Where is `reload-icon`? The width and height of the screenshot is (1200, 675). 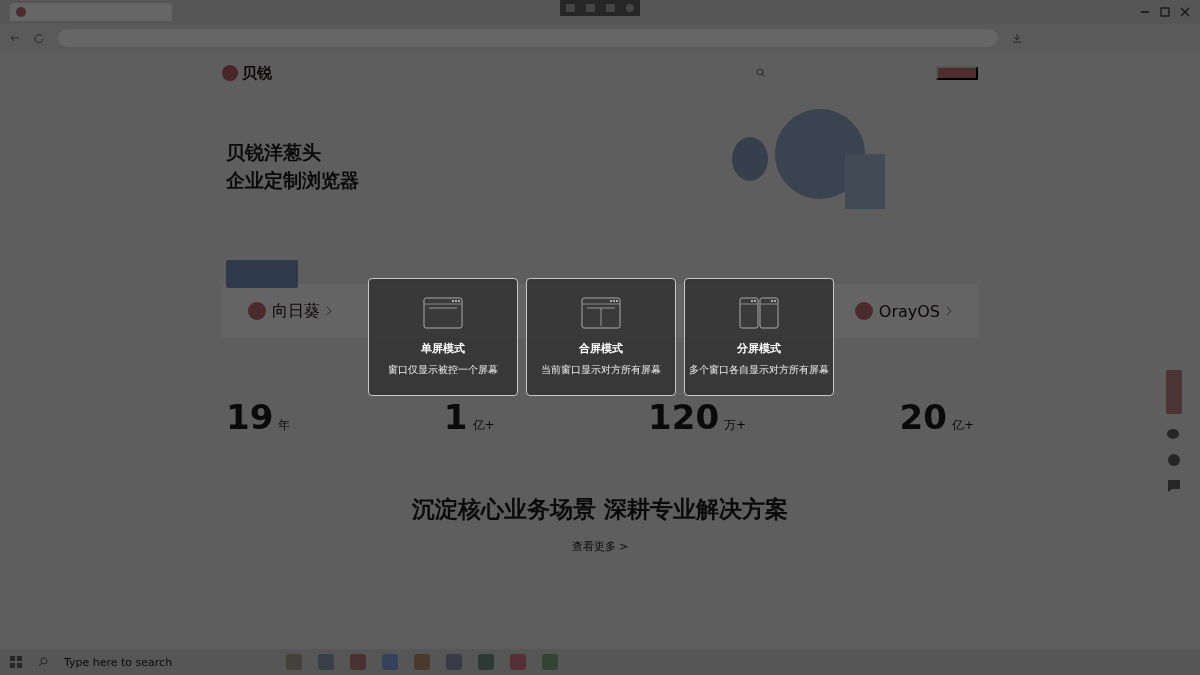 reload-icon is located at coordinates (39, 38).